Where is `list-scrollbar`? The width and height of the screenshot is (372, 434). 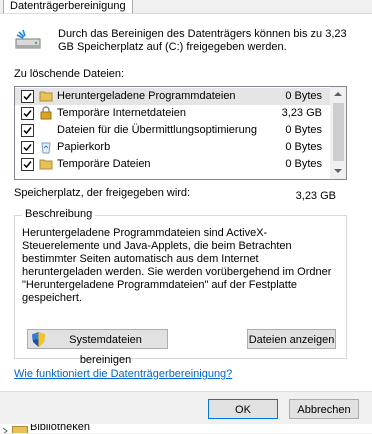
list-scrollbar is located at coordinates (338, 133).